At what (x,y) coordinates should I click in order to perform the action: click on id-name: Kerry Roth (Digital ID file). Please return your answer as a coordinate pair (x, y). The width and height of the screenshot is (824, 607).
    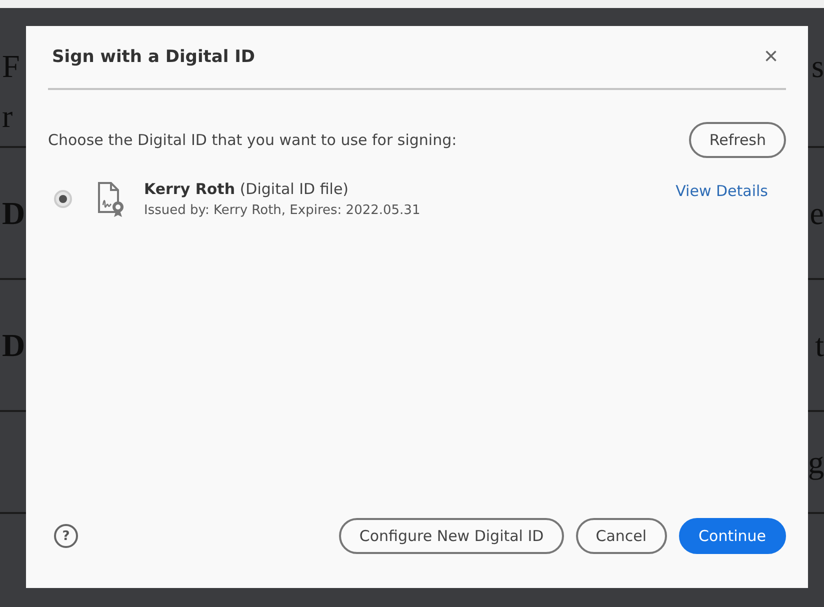
    Looking at the image, I should click on (247, 189).